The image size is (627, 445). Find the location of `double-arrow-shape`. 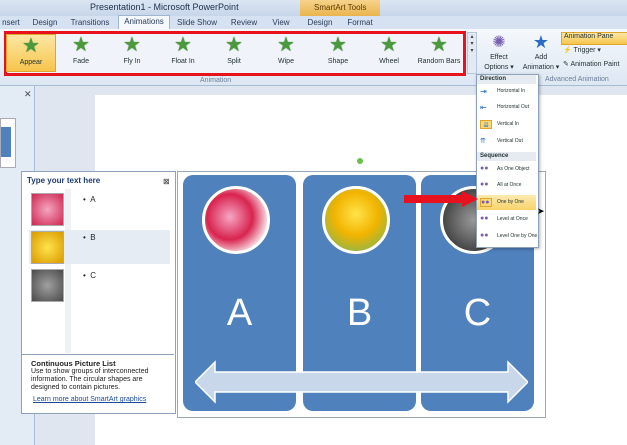

double-arrow-shape is located at coordinates (361, 382).